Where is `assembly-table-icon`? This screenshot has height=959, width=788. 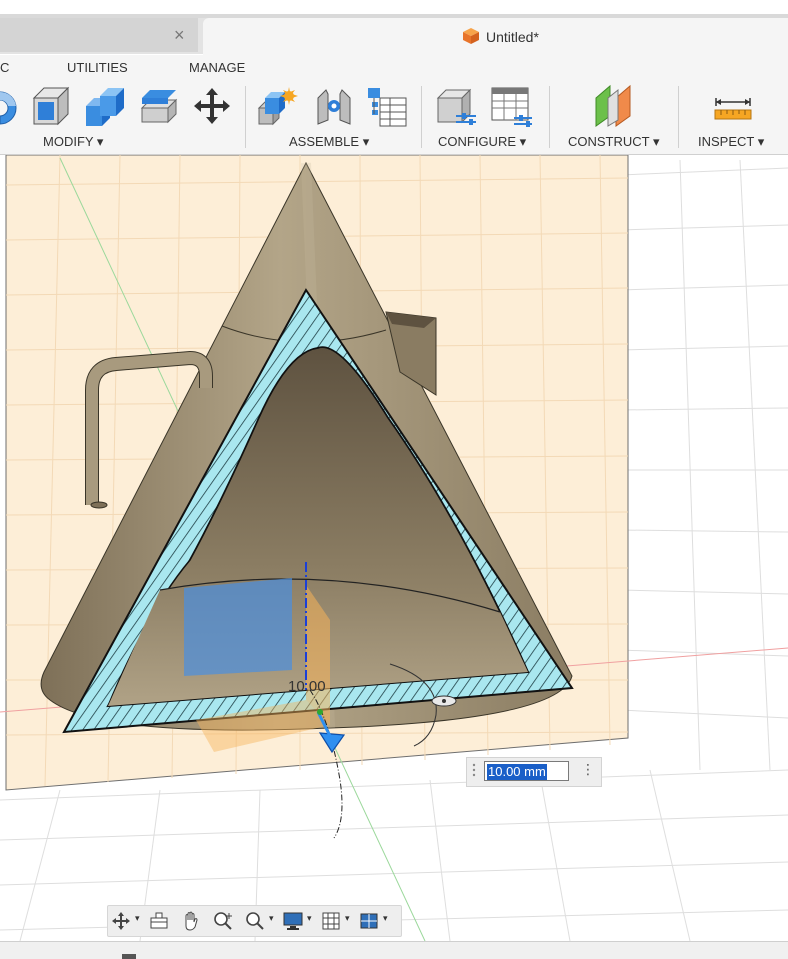 assembly-table-icon is located at coordinates (387, 107).